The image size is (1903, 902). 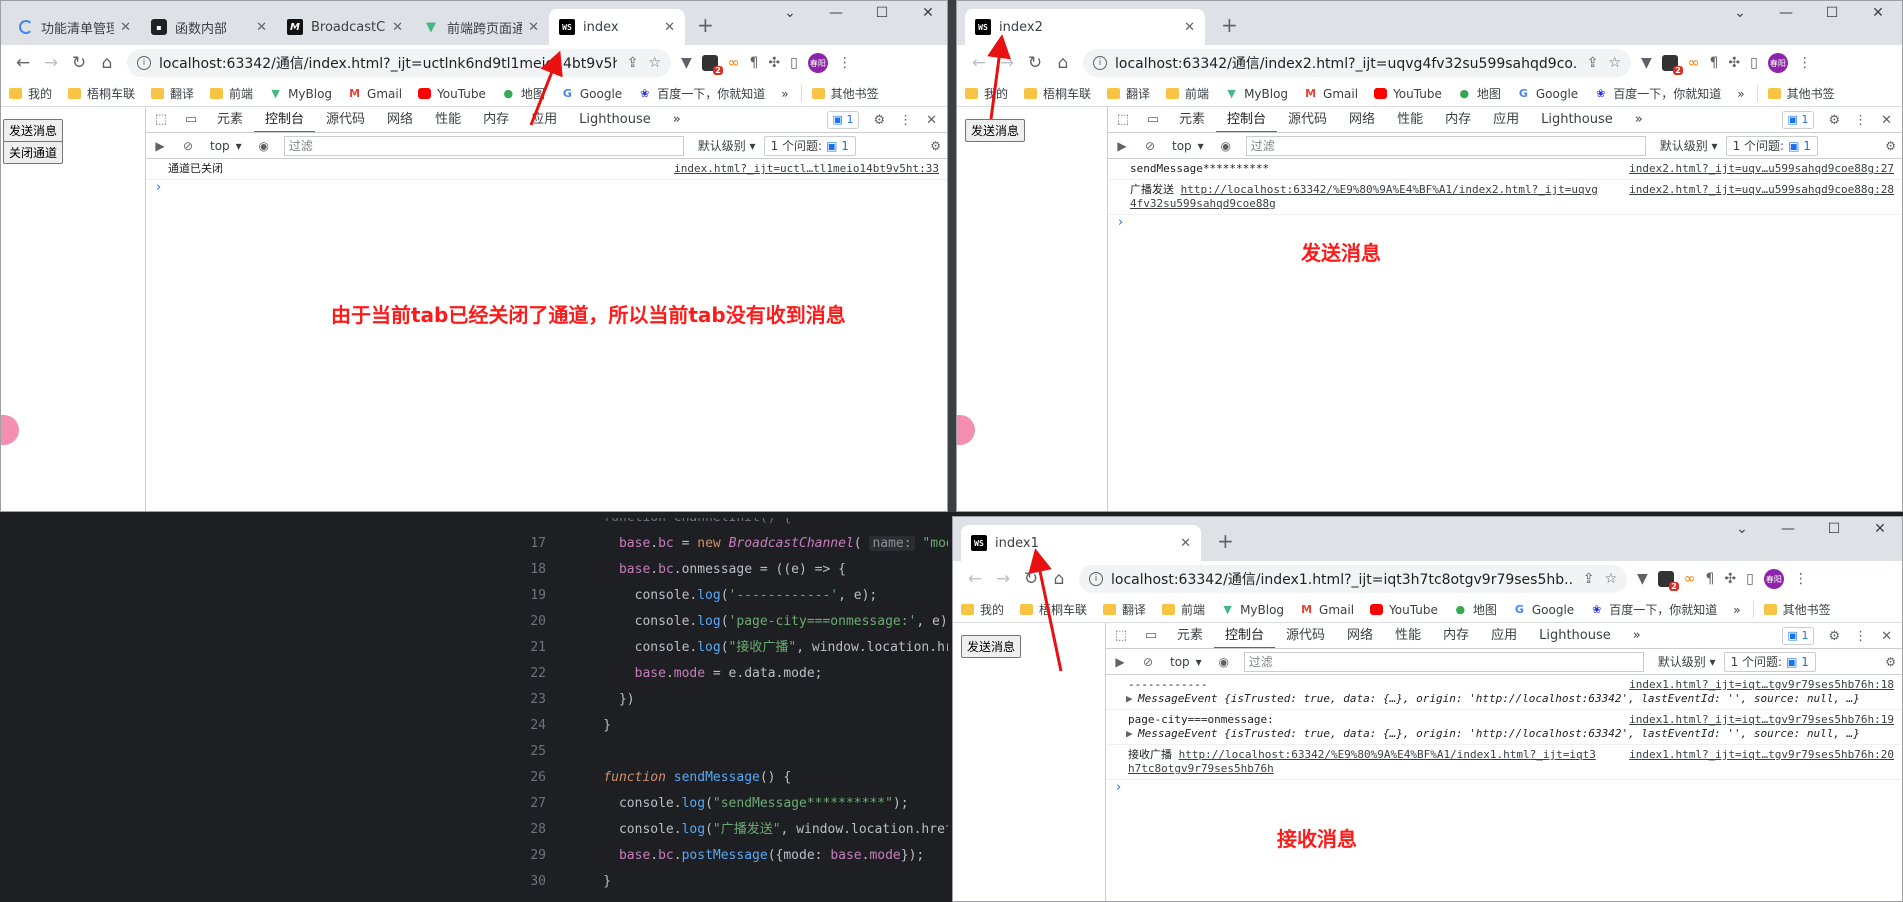 I want to click on avatar: 春阳, so click(x=1773, y=579).